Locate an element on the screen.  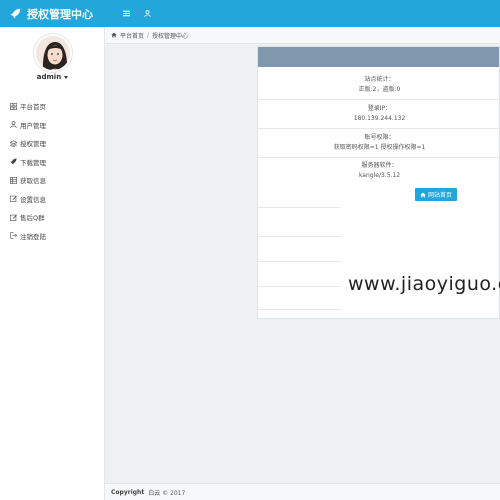
brand: 授权管理中心 is located at coordinates (57, 13).